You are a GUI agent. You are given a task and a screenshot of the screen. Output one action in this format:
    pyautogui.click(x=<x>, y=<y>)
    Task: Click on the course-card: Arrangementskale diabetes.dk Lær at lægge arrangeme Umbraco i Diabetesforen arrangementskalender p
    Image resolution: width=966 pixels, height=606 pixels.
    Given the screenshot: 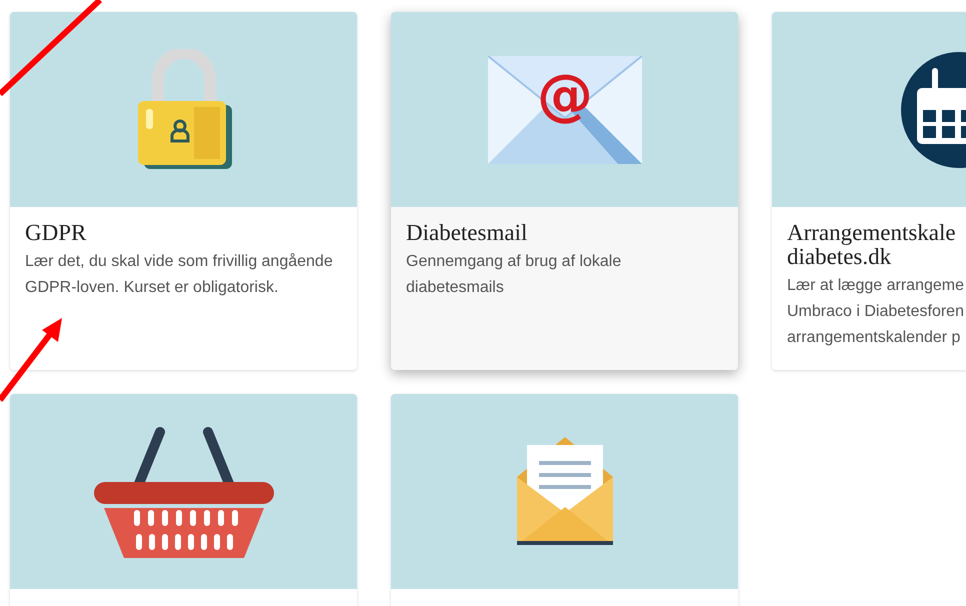 What is the action you would take?
    pyautogui.click(x=869, y=191)
    